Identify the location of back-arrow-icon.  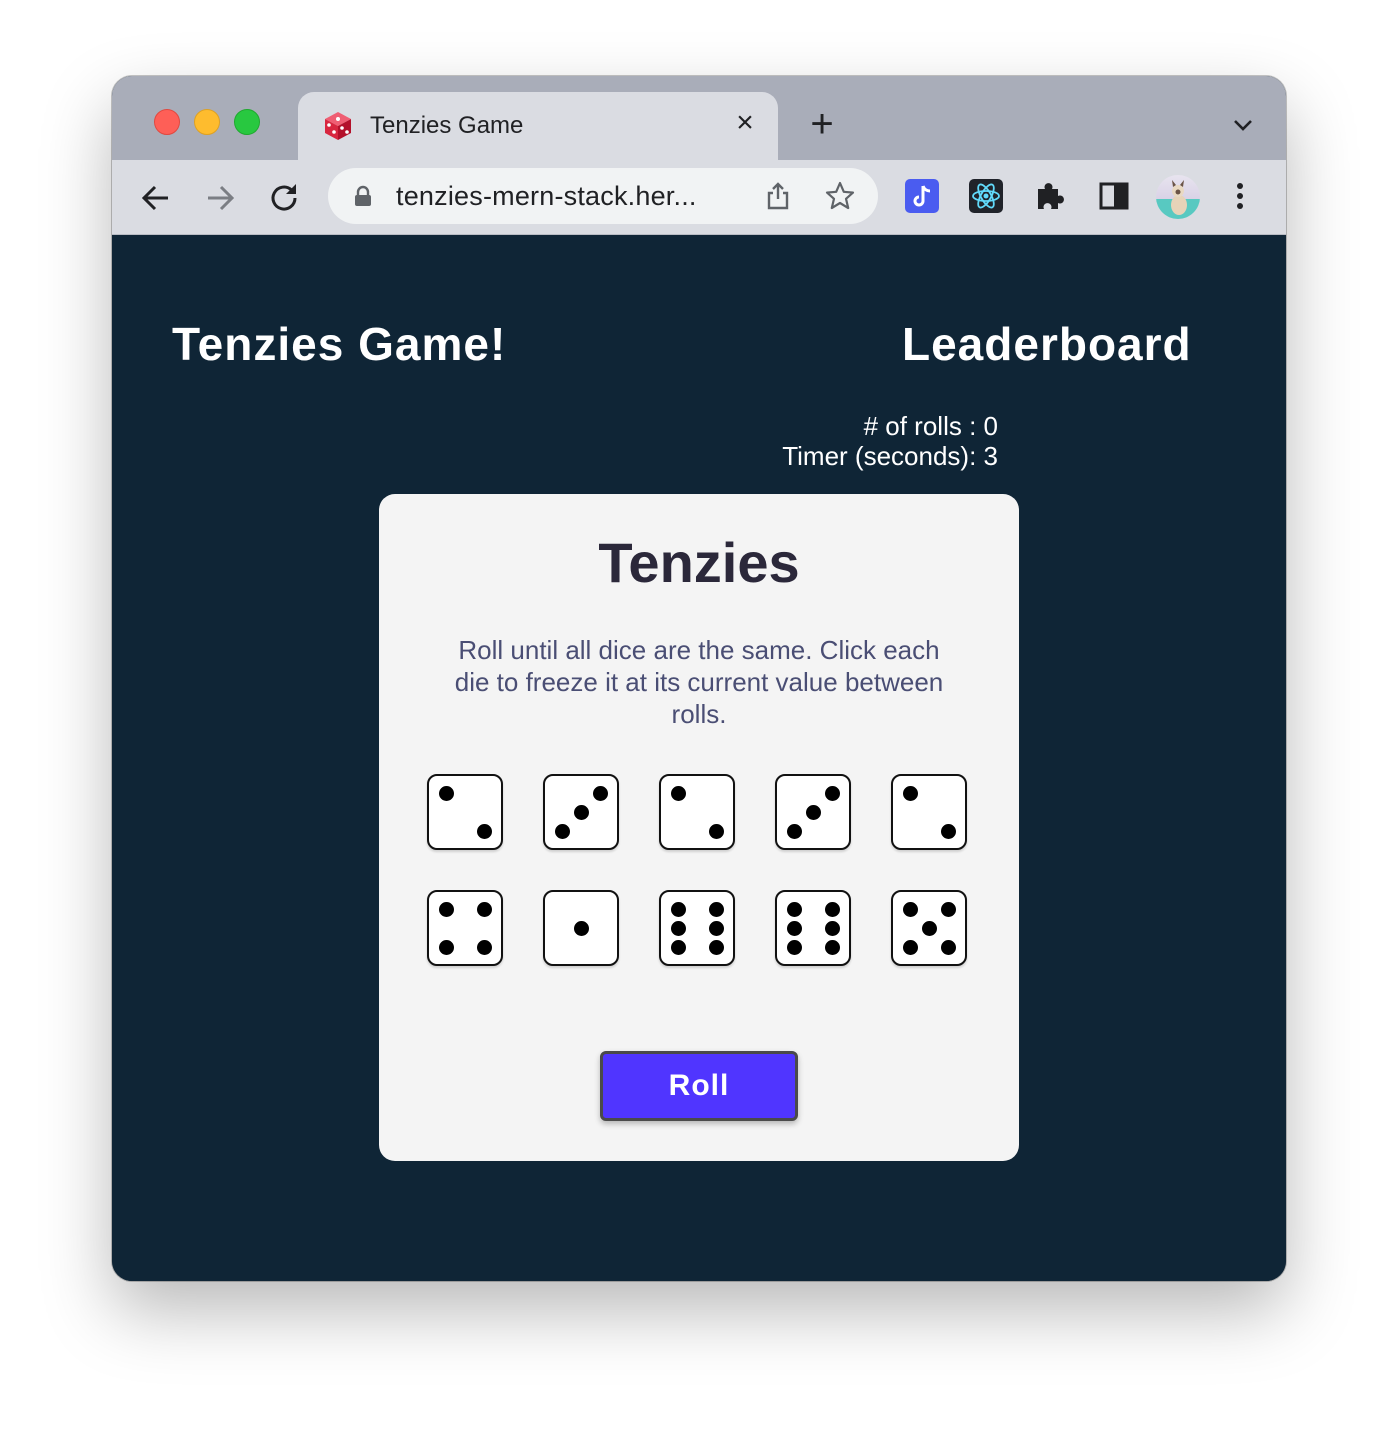
(156, 198).